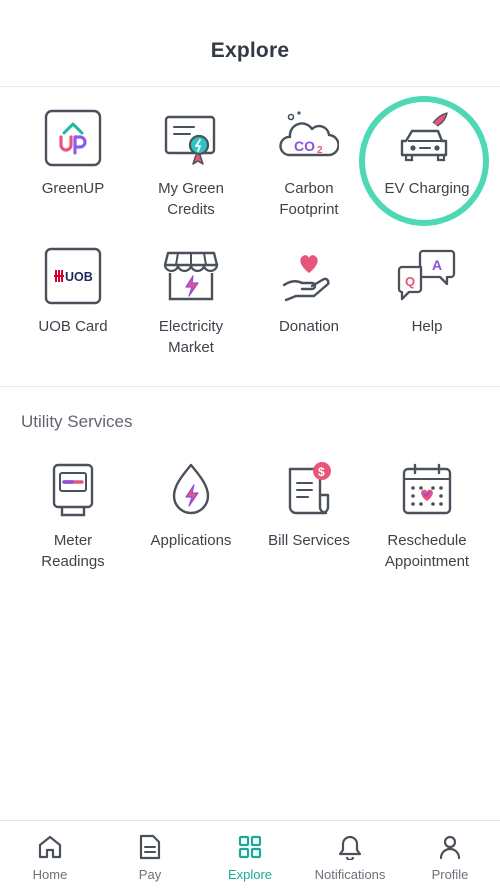 Image resolution: width=500 pixels, height=889 pixels. Describe the element at coordinates (191, 138) in the screenshot. I see `certificate-icon` at that location.